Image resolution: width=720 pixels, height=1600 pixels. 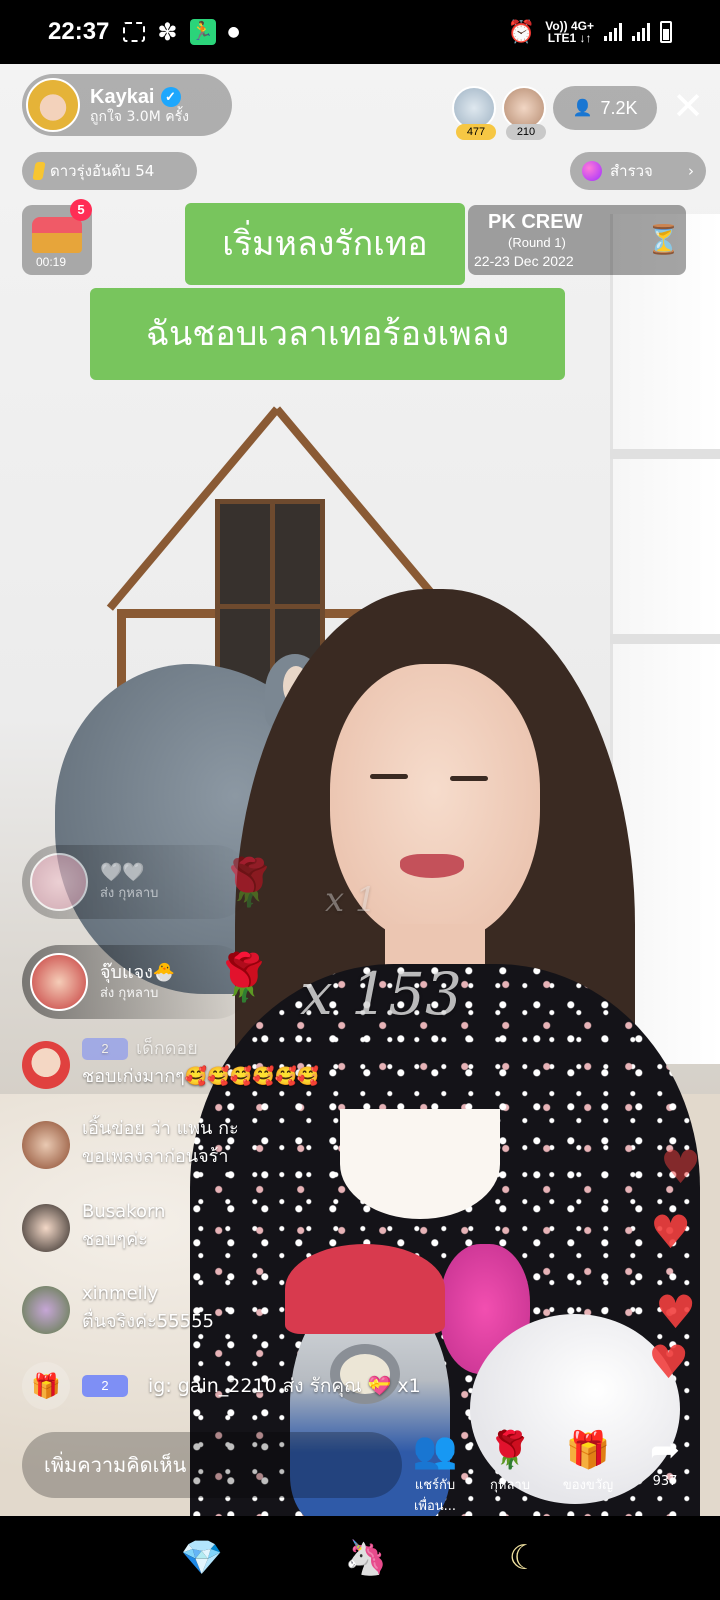 I want to click on comment-text: ตื่นจริงค่ะ55555, so click(x=148, y=1321).